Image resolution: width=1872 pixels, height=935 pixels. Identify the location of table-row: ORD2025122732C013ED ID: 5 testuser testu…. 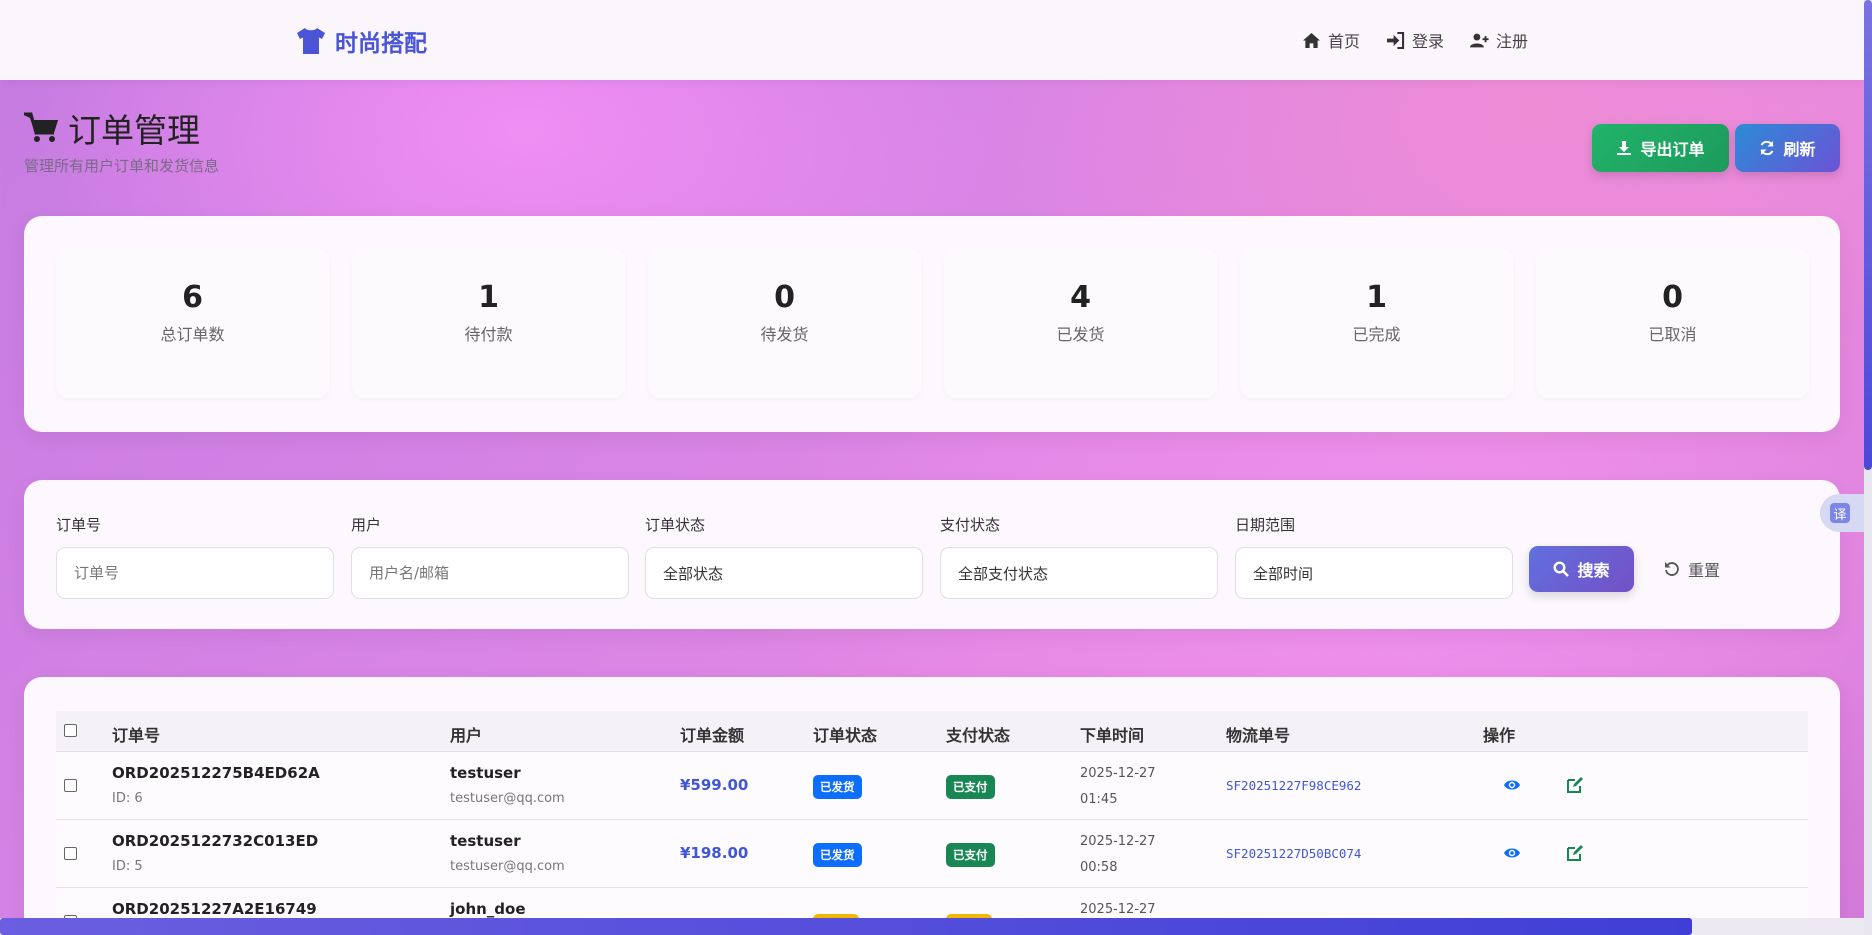
(932, 854).